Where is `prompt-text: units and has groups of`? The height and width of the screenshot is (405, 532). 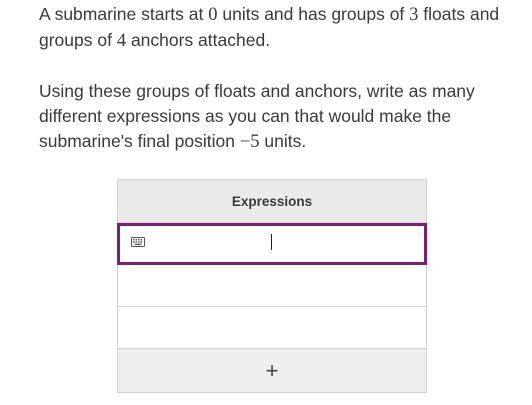
prompt-text: units and has groups of is located at coordinates (313, 14).